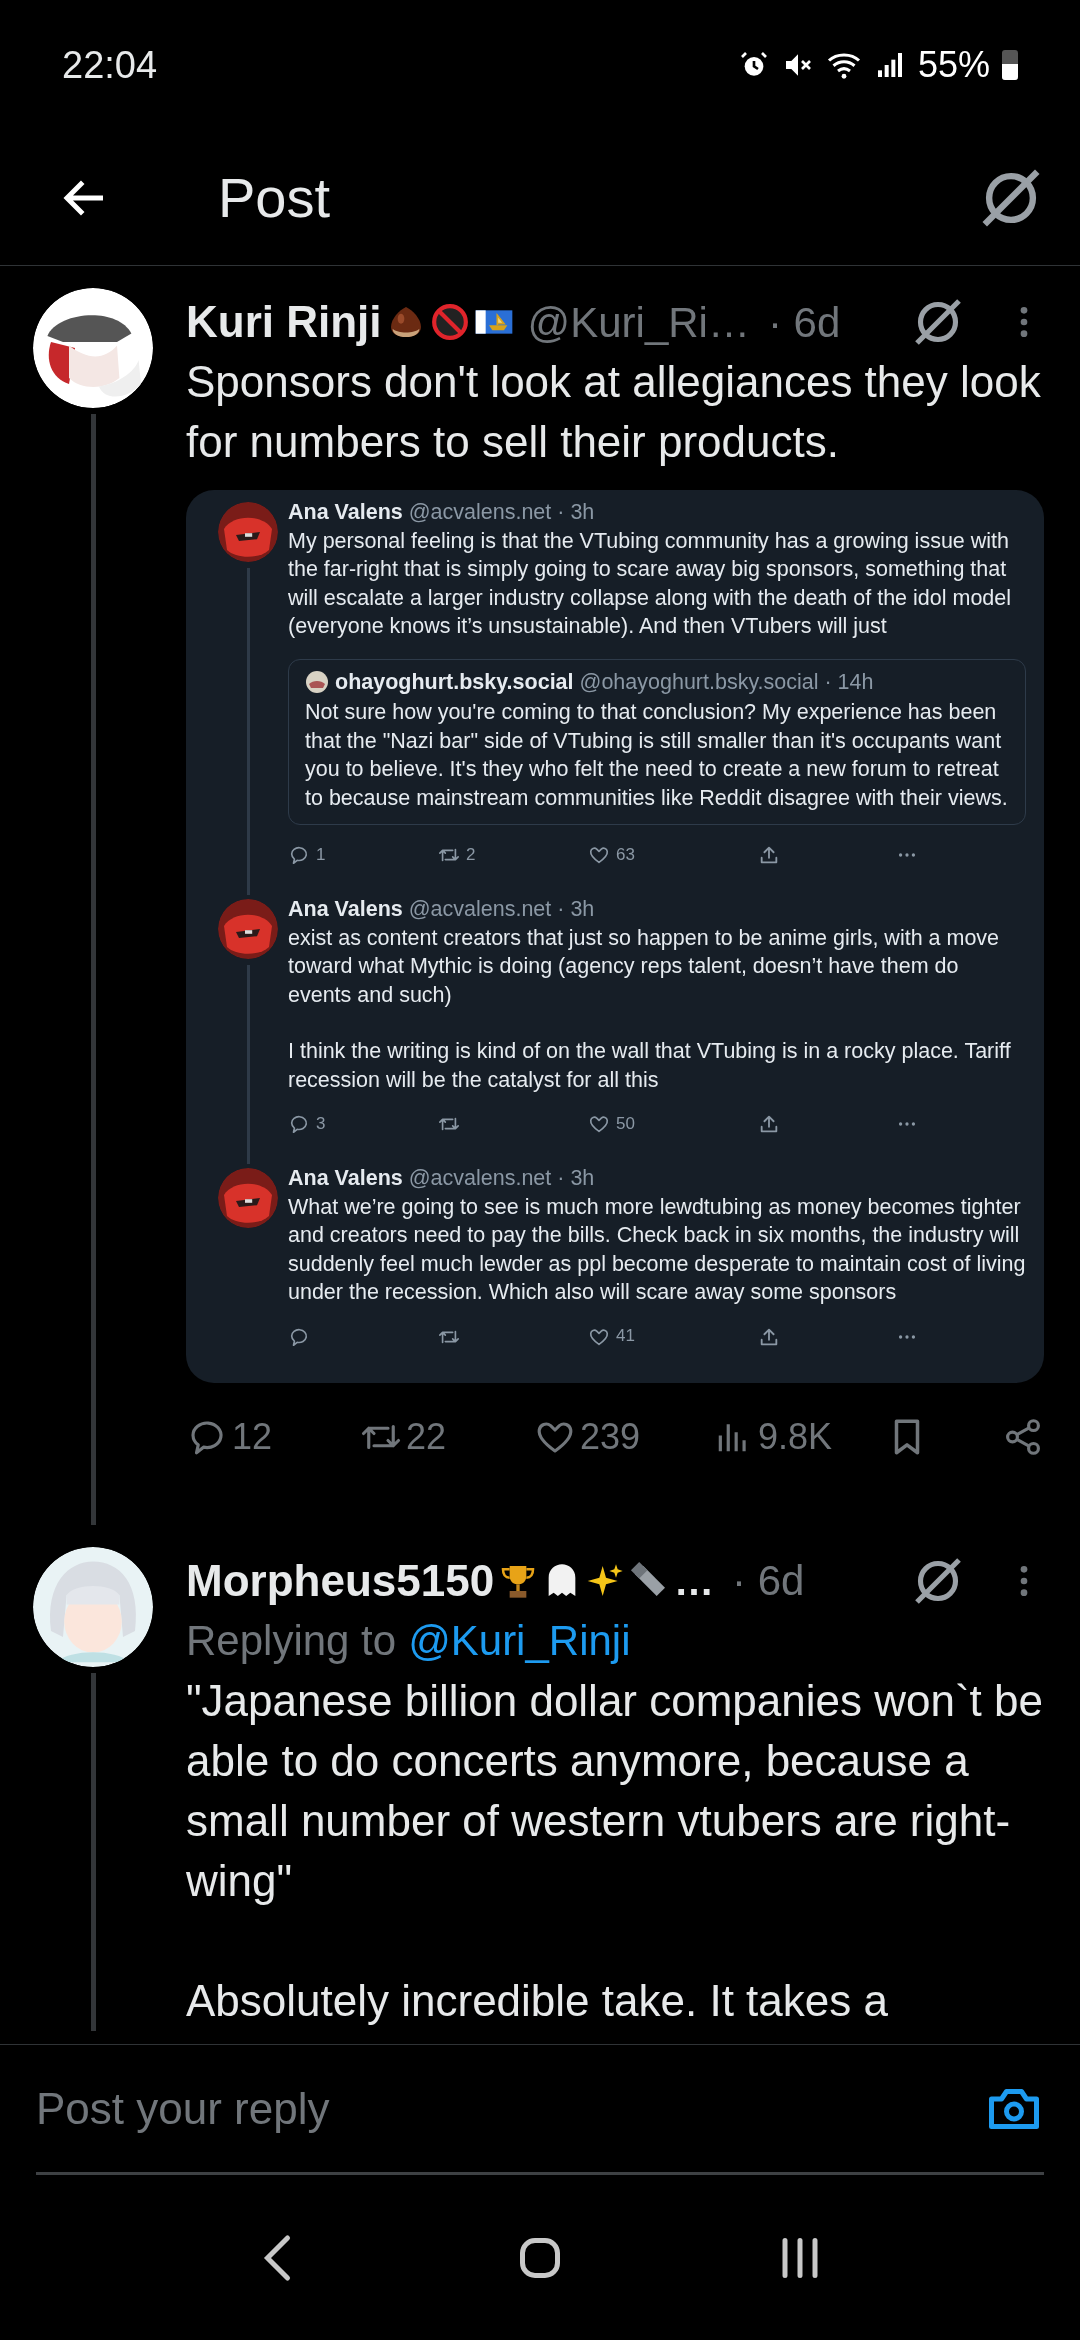  Describe the element at coordinates (454, 682) in the screenshot. I see `author-name: ohayoghurt.bsky.social` at that location.